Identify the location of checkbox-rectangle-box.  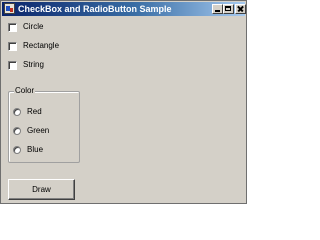
(12, 46).